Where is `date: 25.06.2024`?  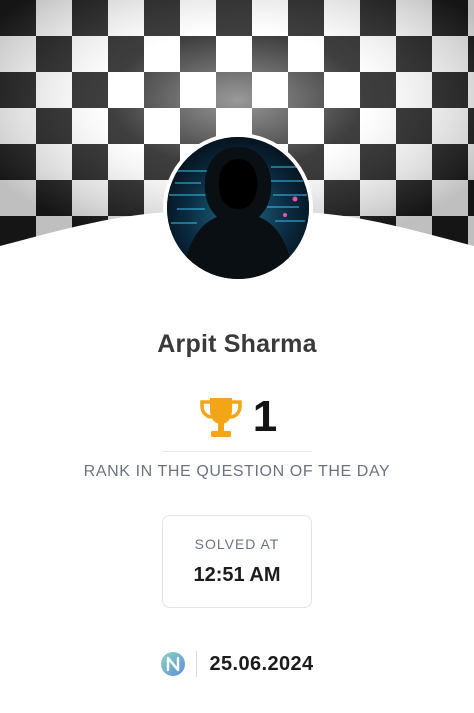 date: 25.06.2024 is located at coordinates (261, 663).